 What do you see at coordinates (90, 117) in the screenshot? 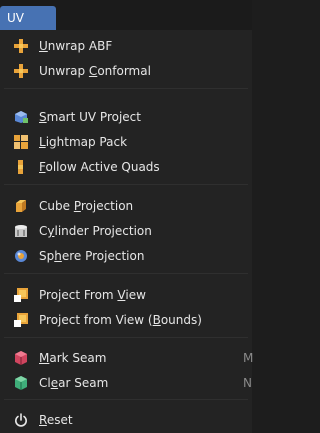
I see `menu-item-label: Smart UV Project` at bounding box center [90, 117].